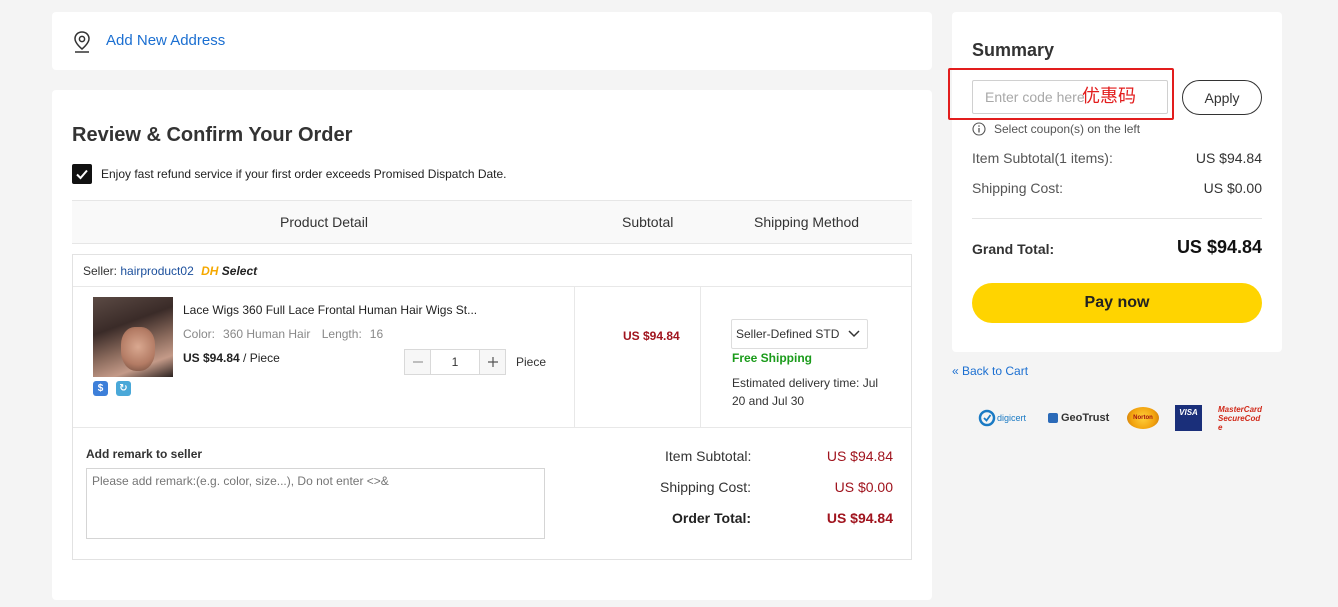 Image resolution: width=1338 pixels, height=607 pixels. Describe the element at coordinates (100, 388) in the screenshot. I see `payment-protection-icon: $` at that location.